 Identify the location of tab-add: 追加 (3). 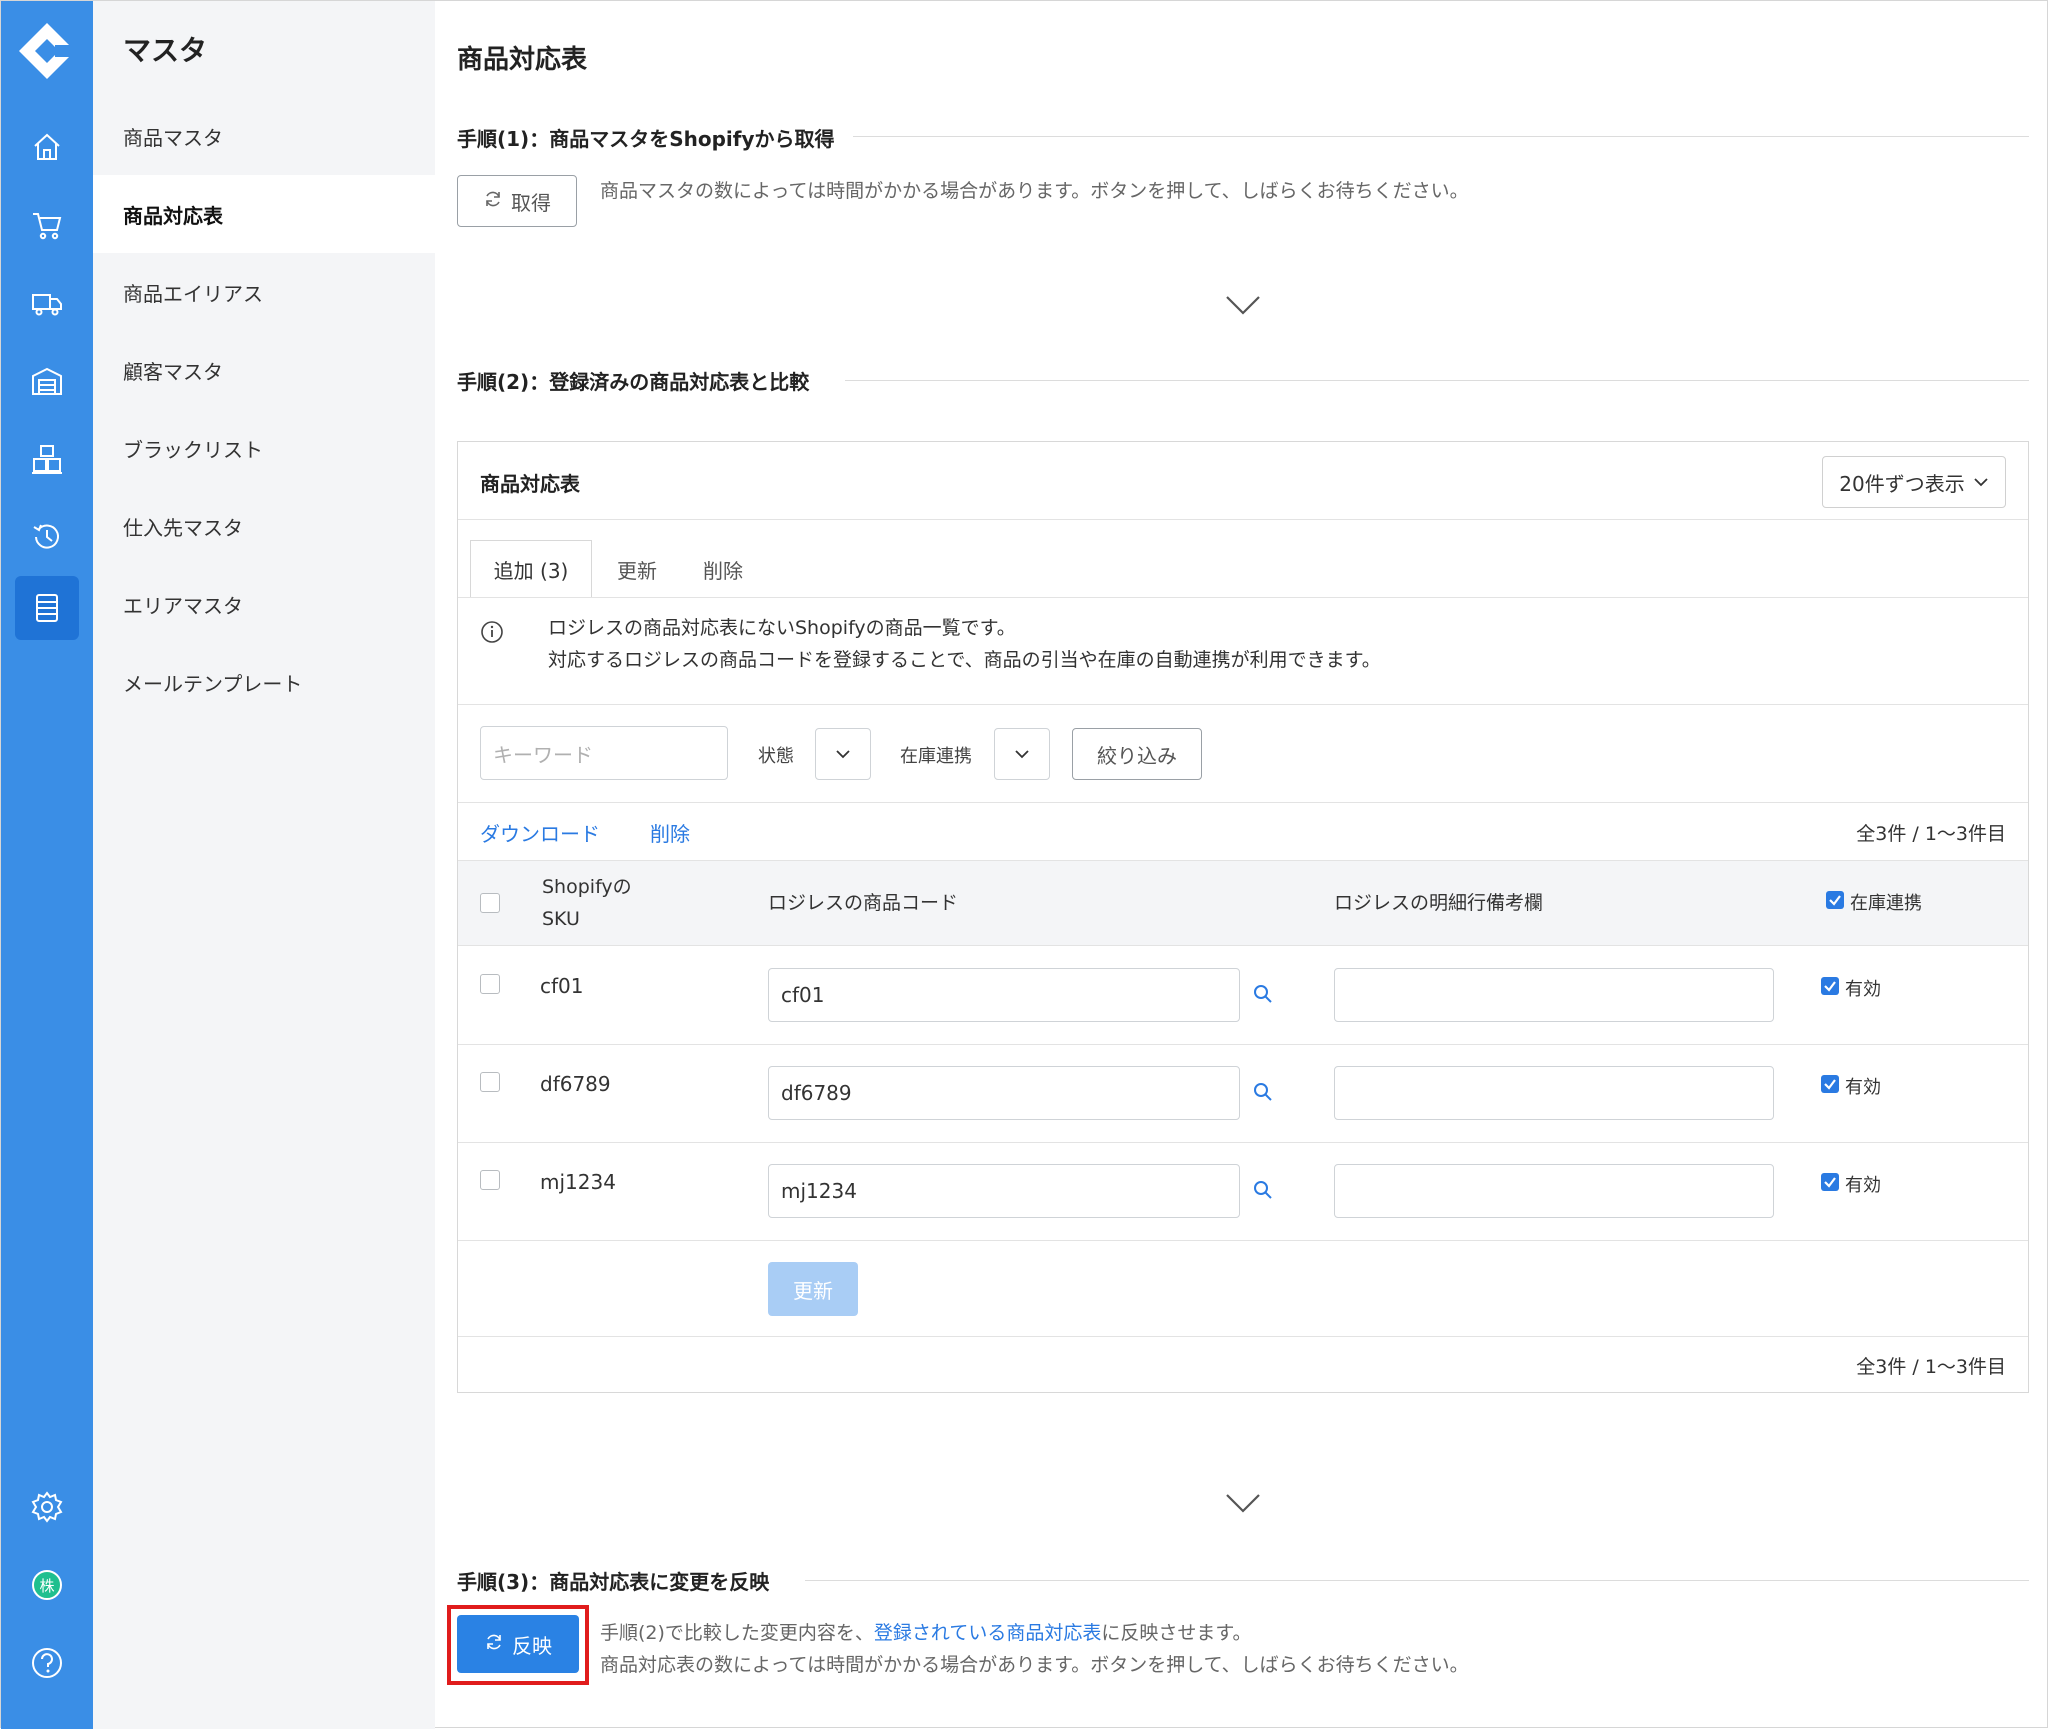
(531, 569).